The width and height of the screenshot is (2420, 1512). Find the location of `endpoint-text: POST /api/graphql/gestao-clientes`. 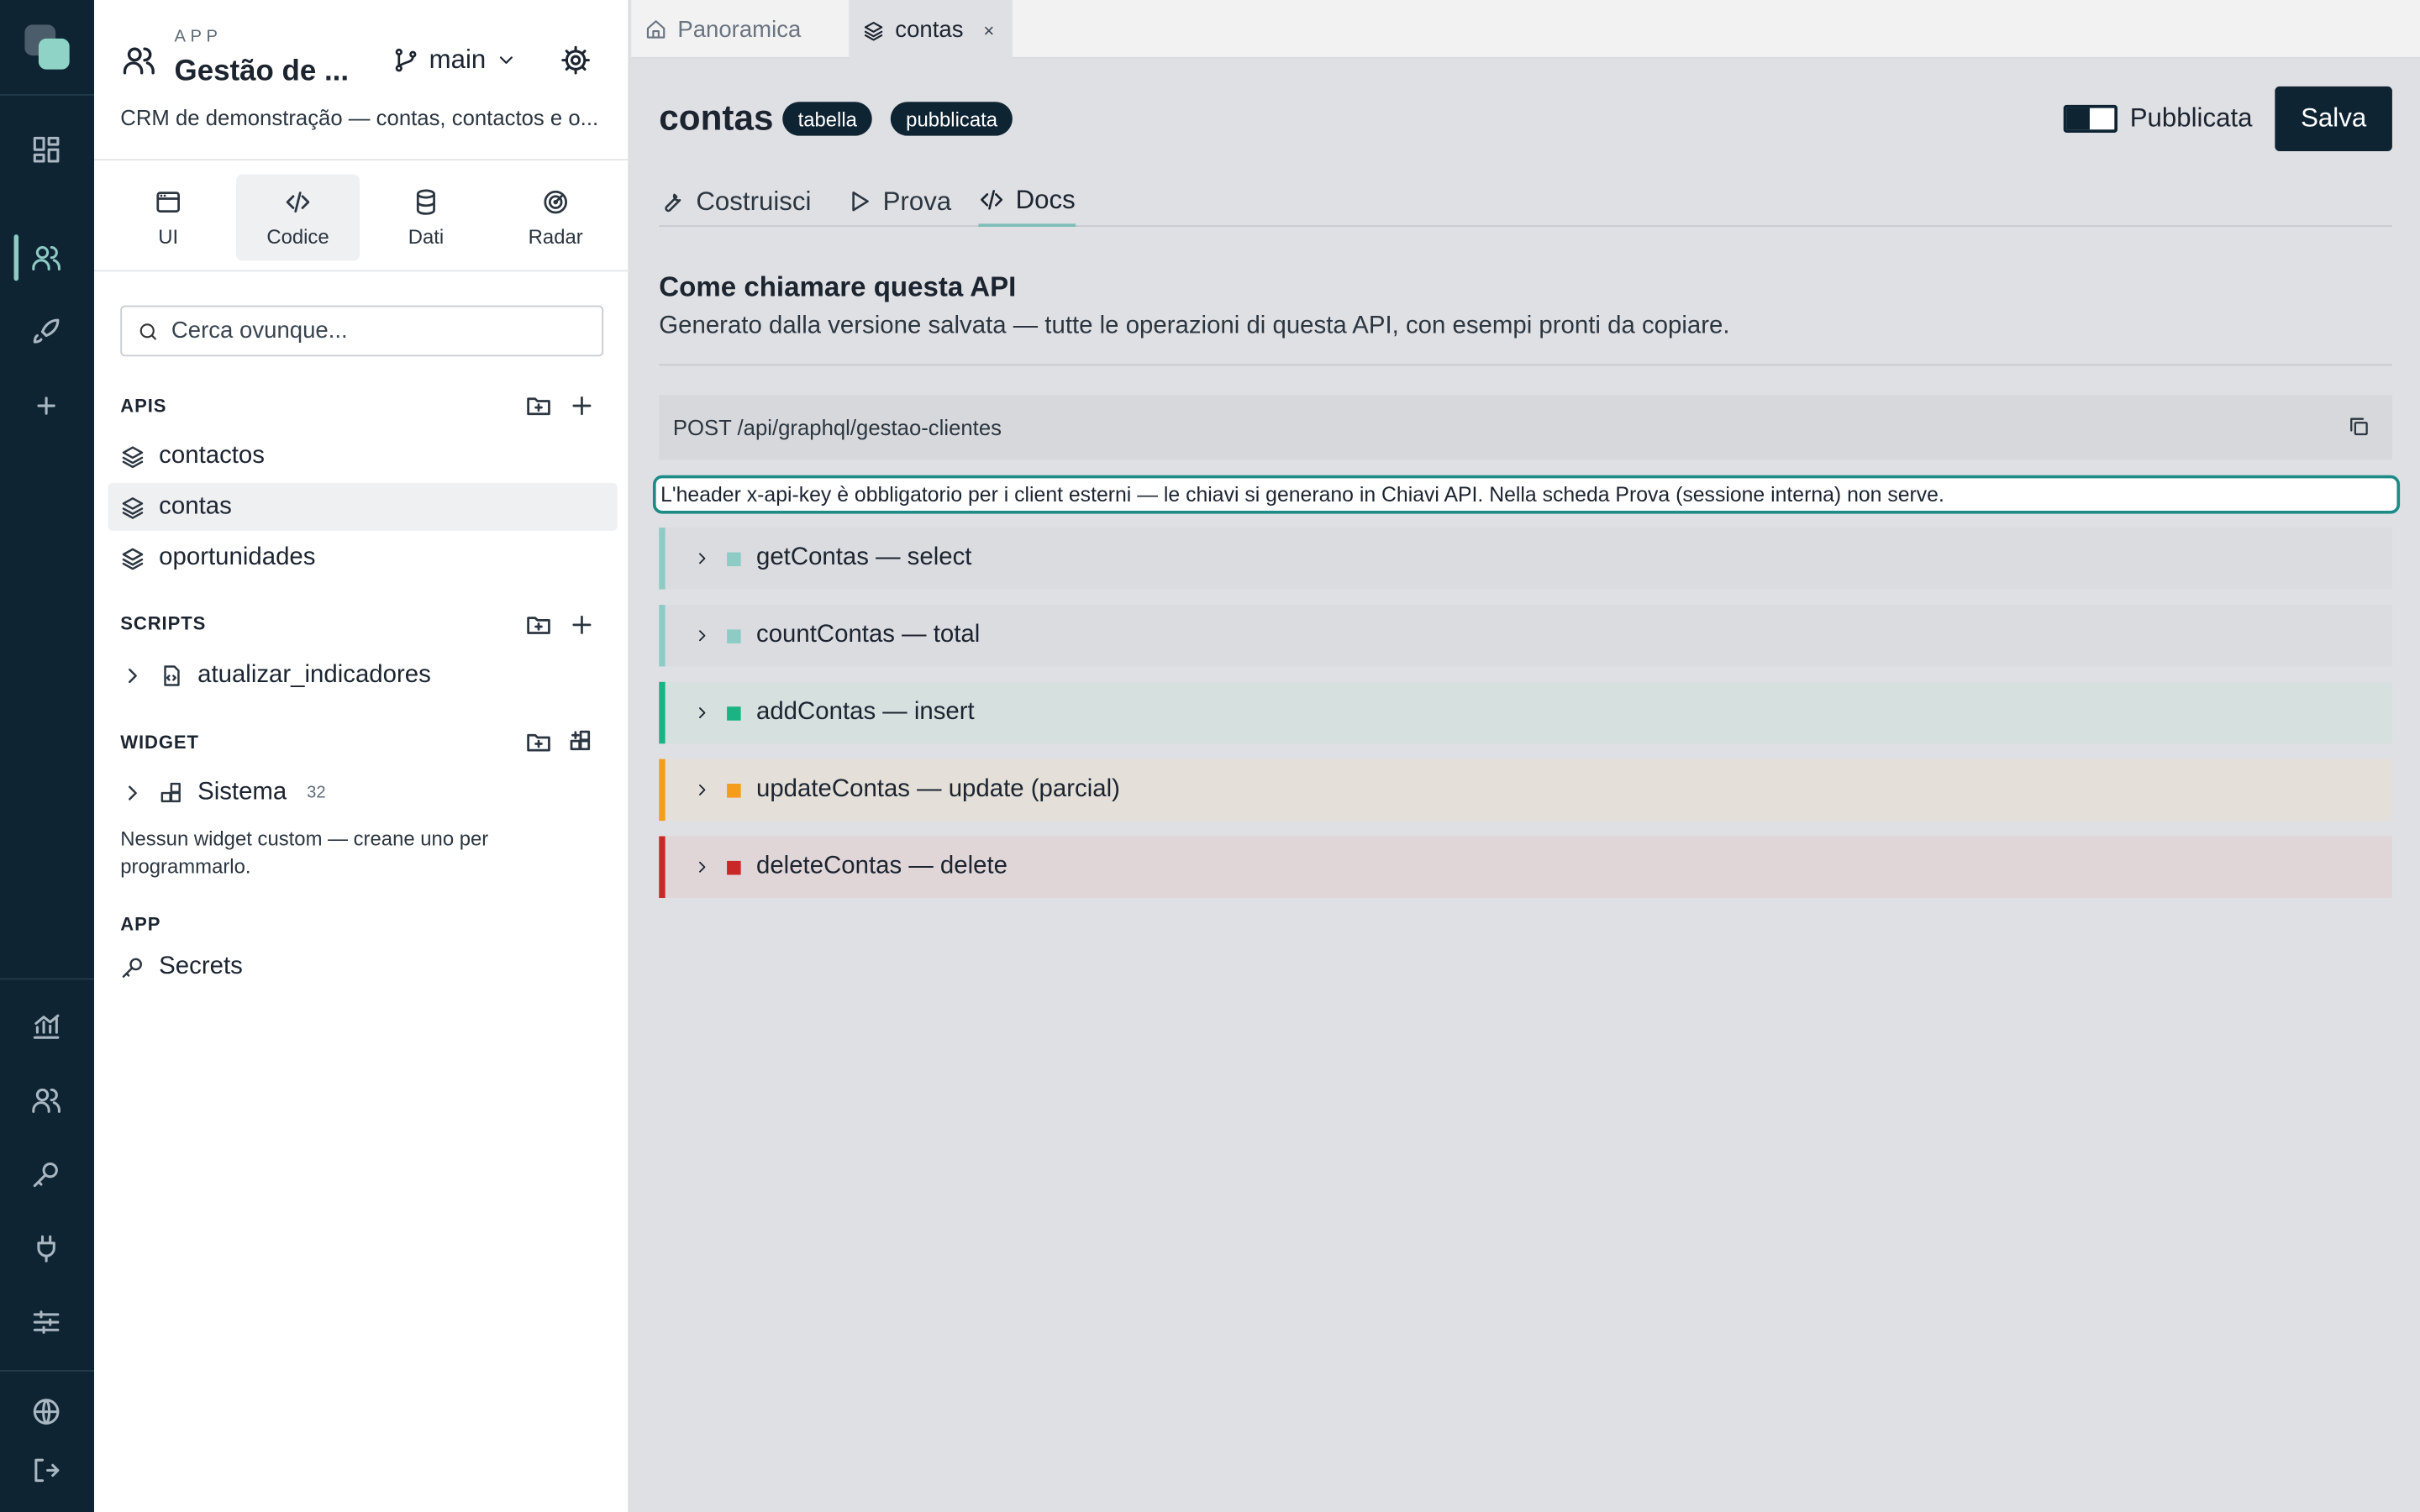

endpoint-text: POST /api/graphql/gestao-clientes is located at coordinates (837, 427).